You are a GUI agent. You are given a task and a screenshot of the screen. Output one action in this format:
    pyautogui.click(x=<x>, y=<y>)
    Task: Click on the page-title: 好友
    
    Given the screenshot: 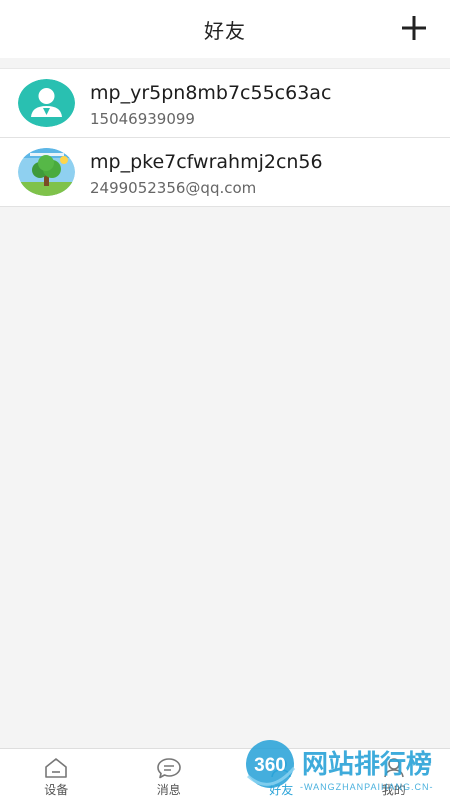 What is the action you would take?
    pyautogui.click(x=225, y=30)
    